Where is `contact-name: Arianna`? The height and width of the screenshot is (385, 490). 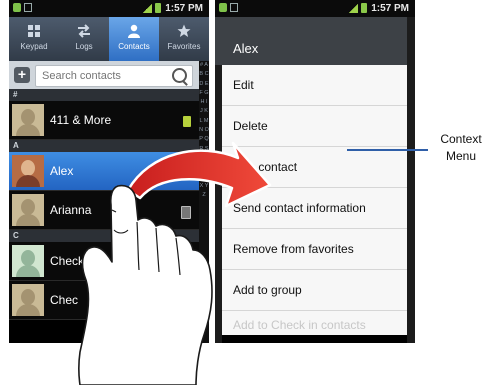
contact-name: Arianna is located at coordinates (71, 210).